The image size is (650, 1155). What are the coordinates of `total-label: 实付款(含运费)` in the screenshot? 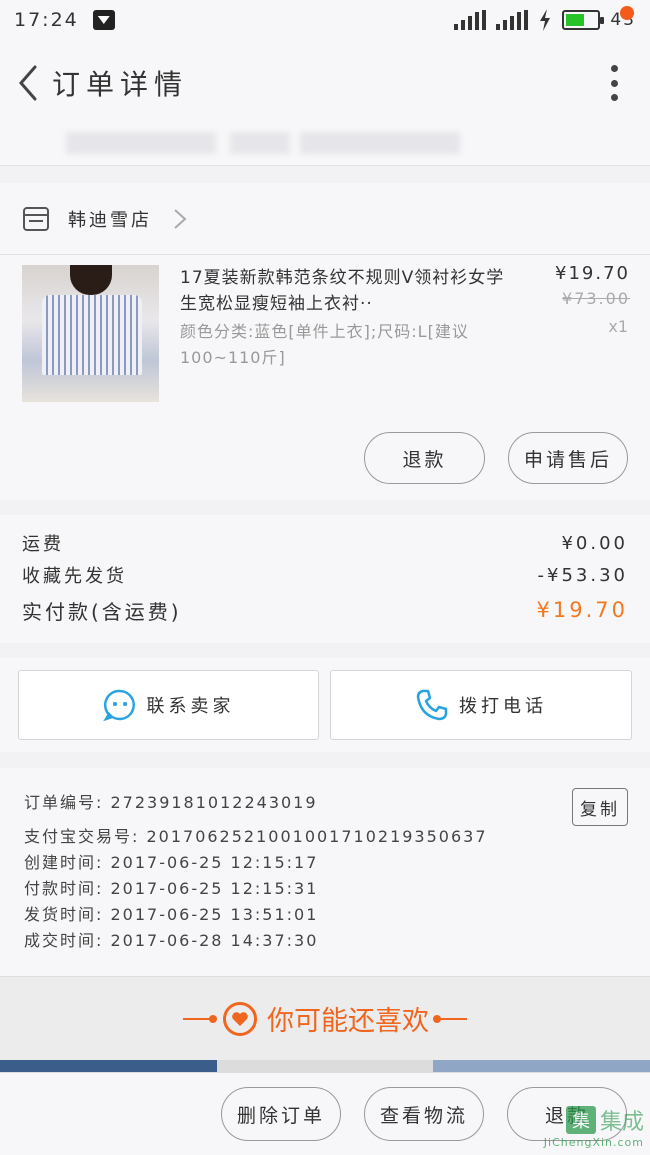 It's located at (102, 611).